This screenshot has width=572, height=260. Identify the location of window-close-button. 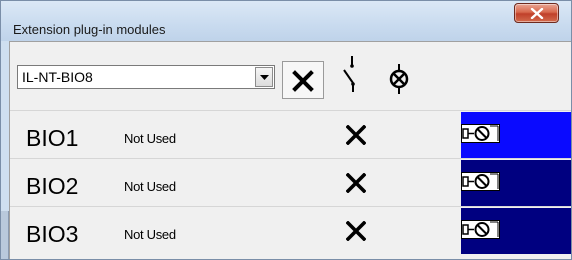
(536, 13).